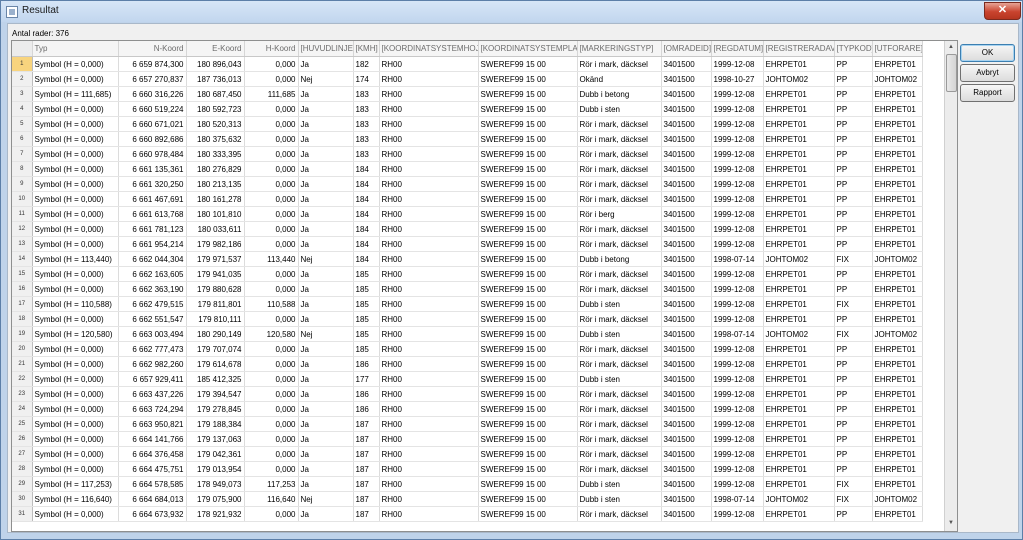 This screenshot has height=540, width=1023. What do you see at coordinates (22, 289) in the screenshot?
I see `row-number: 16` at bounding box center [22, 289].